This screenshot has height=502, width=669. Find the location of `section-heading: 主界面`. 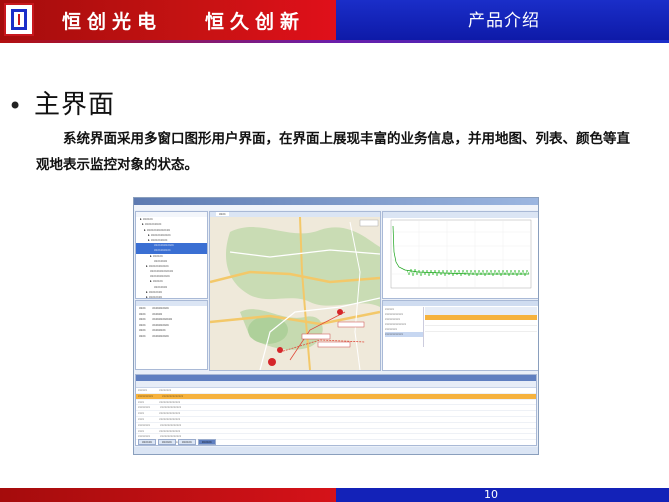

section-heading: 主界面 is located at coordinates (75, 105).